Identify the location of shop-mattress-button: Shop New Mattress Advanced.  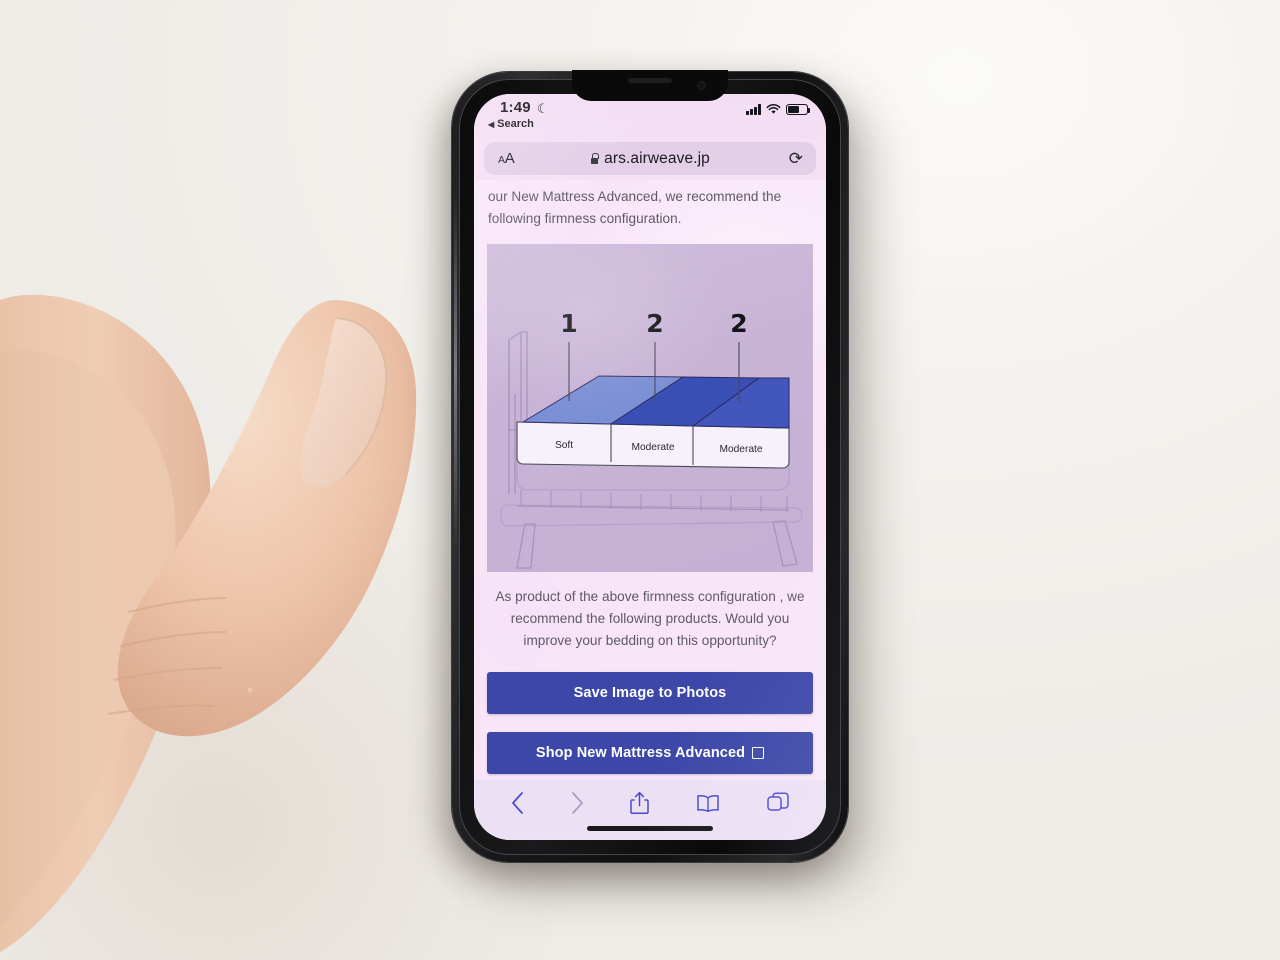
(650, 753).